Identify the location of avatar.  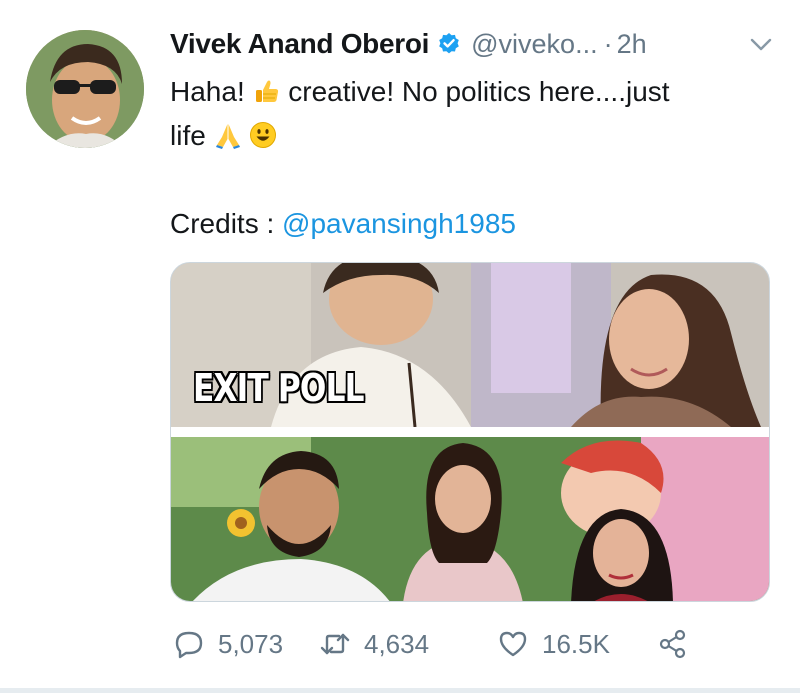
(85, 89).